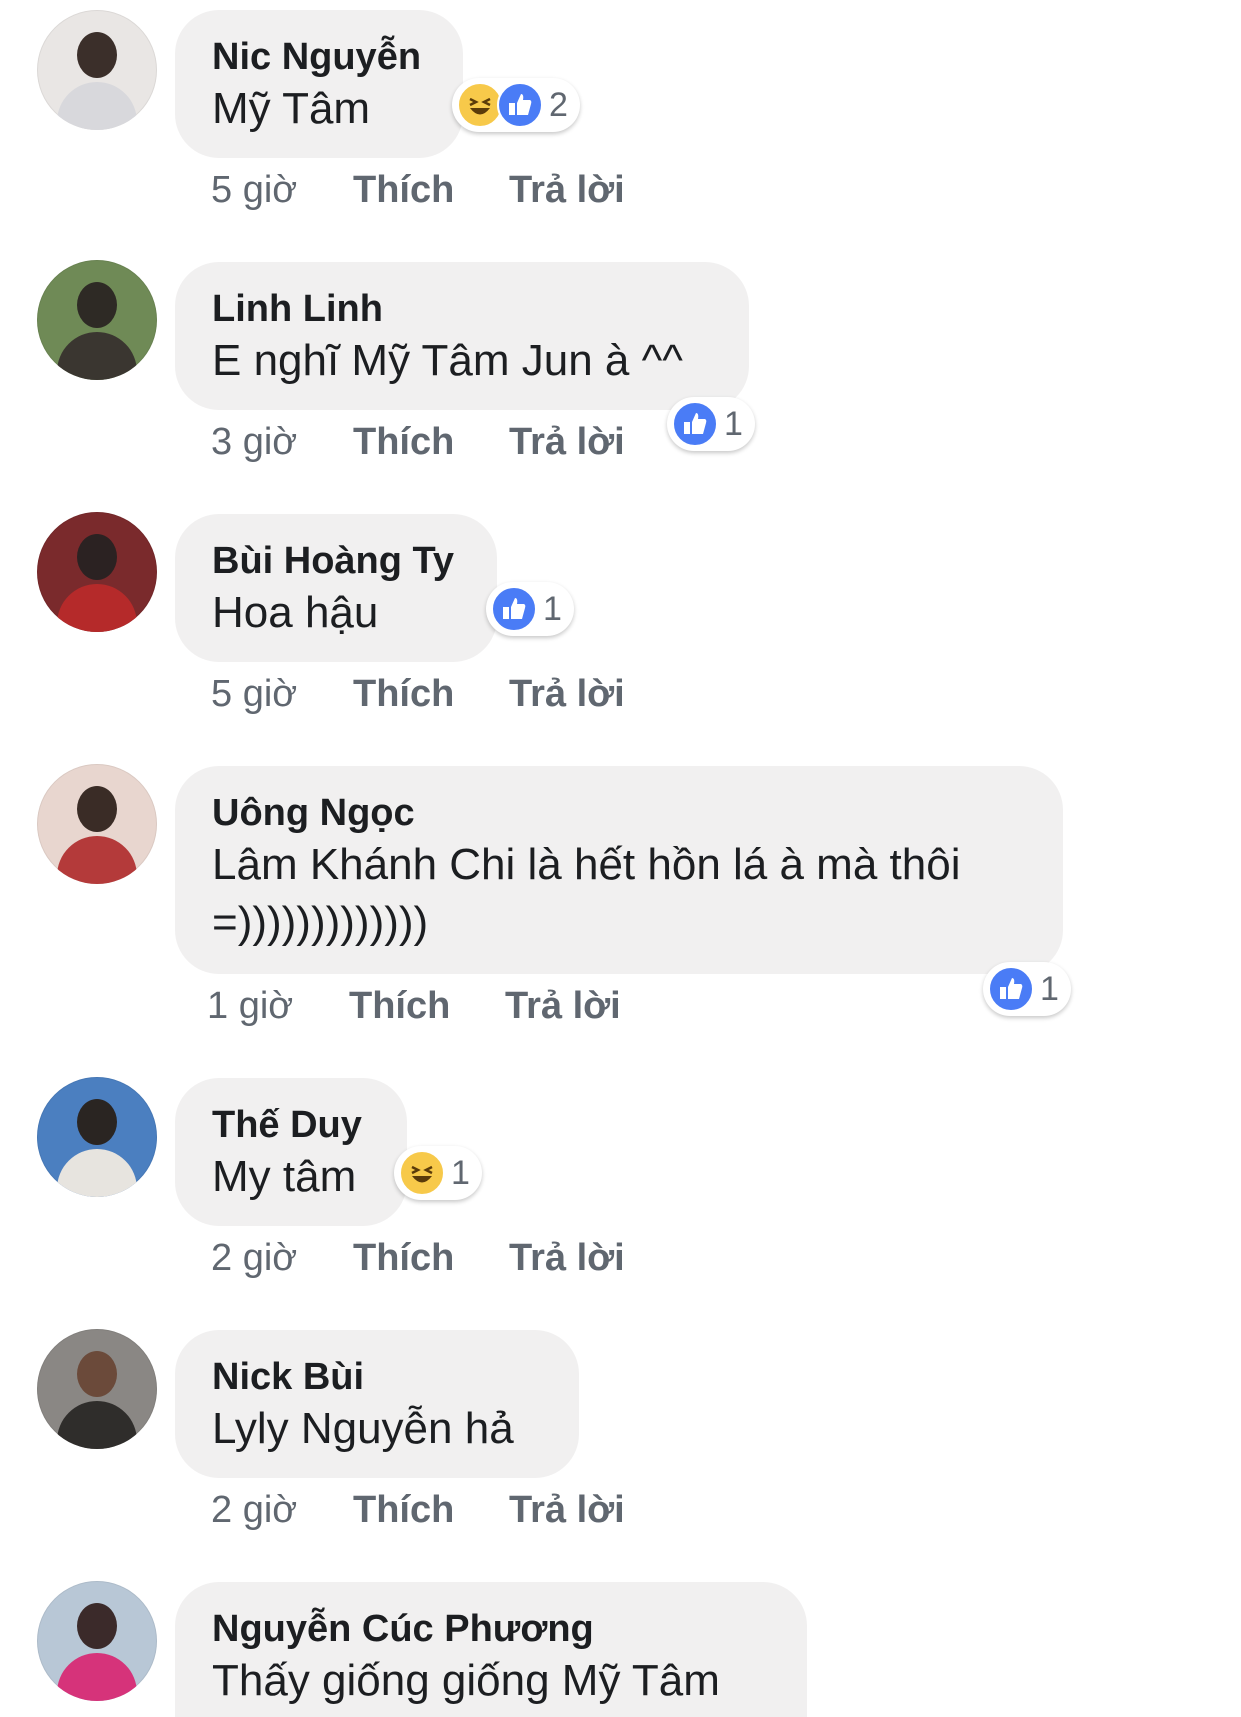 The width and height of the screenshot is (1241, 1717). Describe the element at coordinates (363, 1428) in the screenshot. I see `comment-text: Lyly Nguyễn hả` at that location.